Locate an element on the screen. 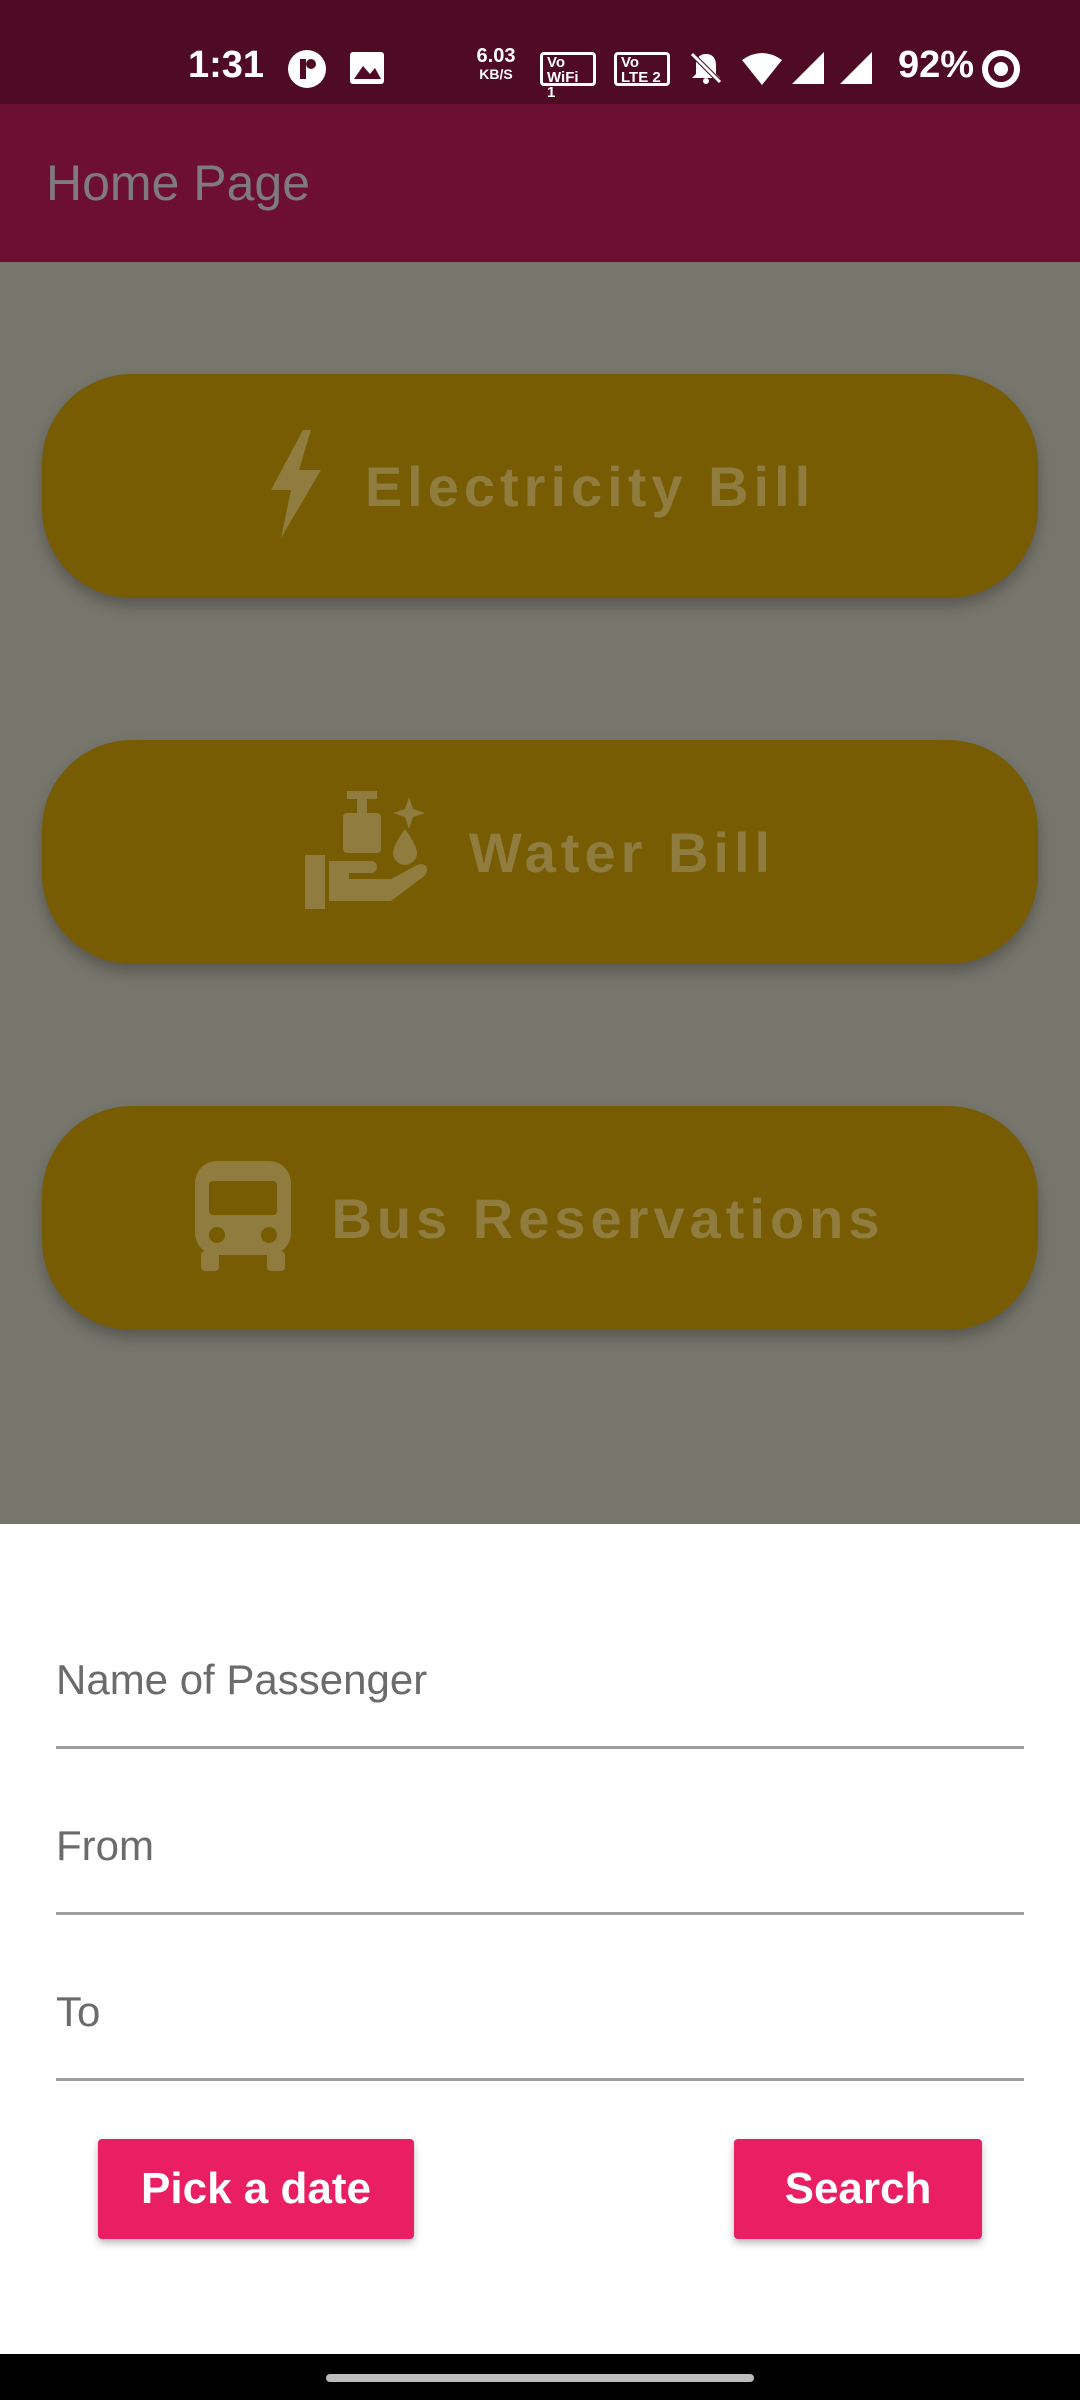 This screenshot has height=2400, width=1080. notification-icon is located at coordinates (307, 69).